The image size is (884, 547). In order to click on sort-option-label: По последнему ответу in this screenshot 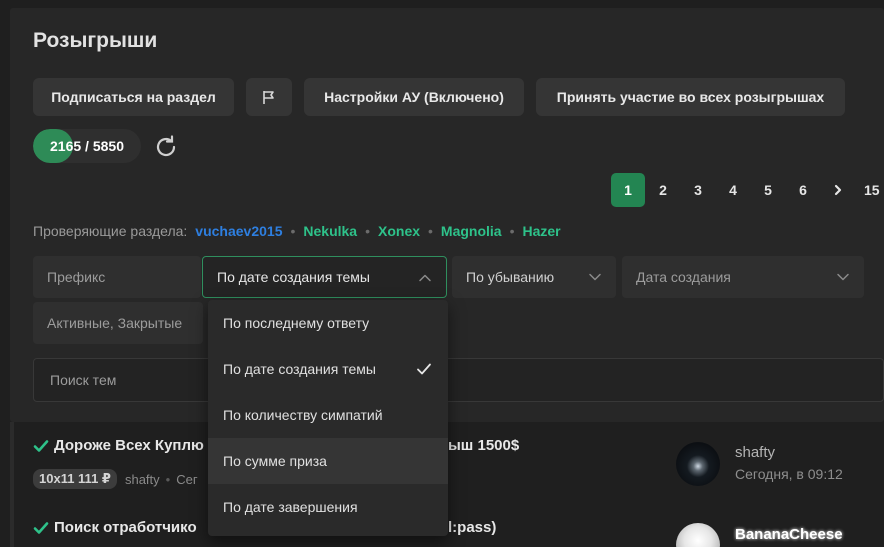, I will do `click(296, 323)`.